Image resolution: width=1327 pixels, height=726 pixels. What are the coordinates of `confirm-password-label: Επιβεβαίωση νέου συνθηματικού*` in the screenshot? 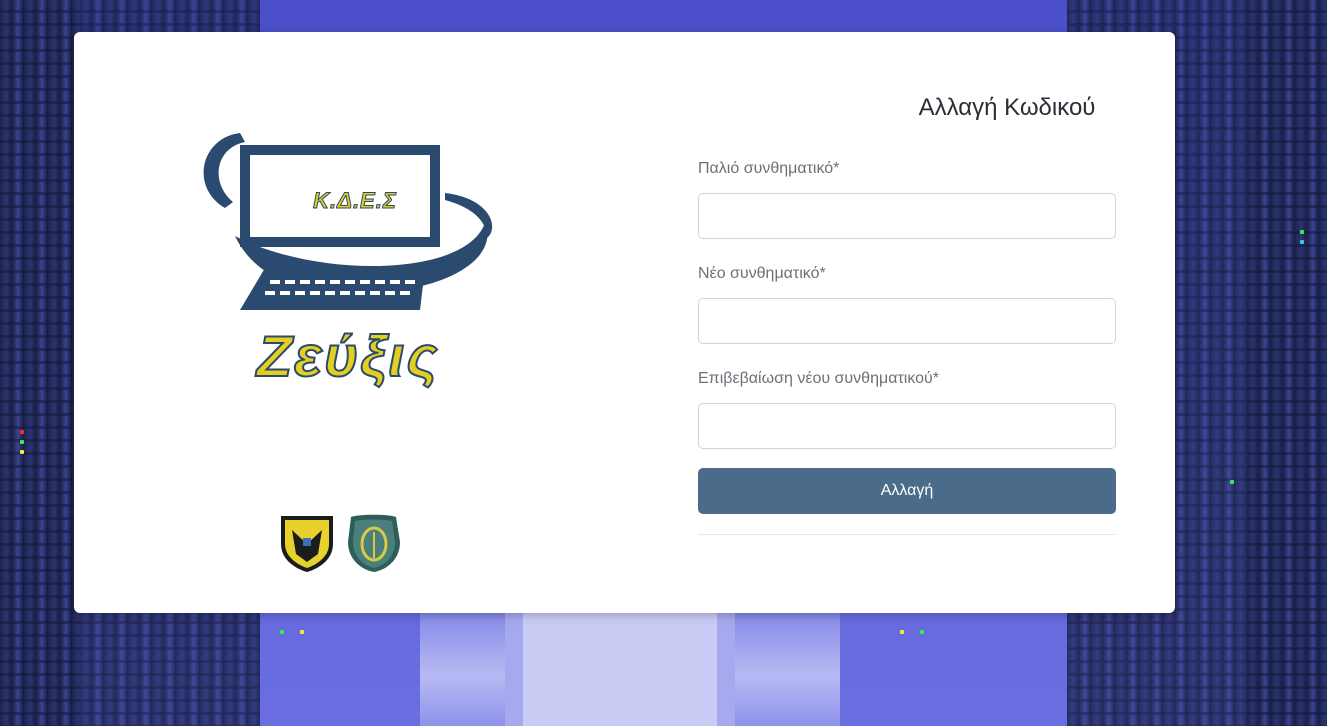 It's located at (818, 378).